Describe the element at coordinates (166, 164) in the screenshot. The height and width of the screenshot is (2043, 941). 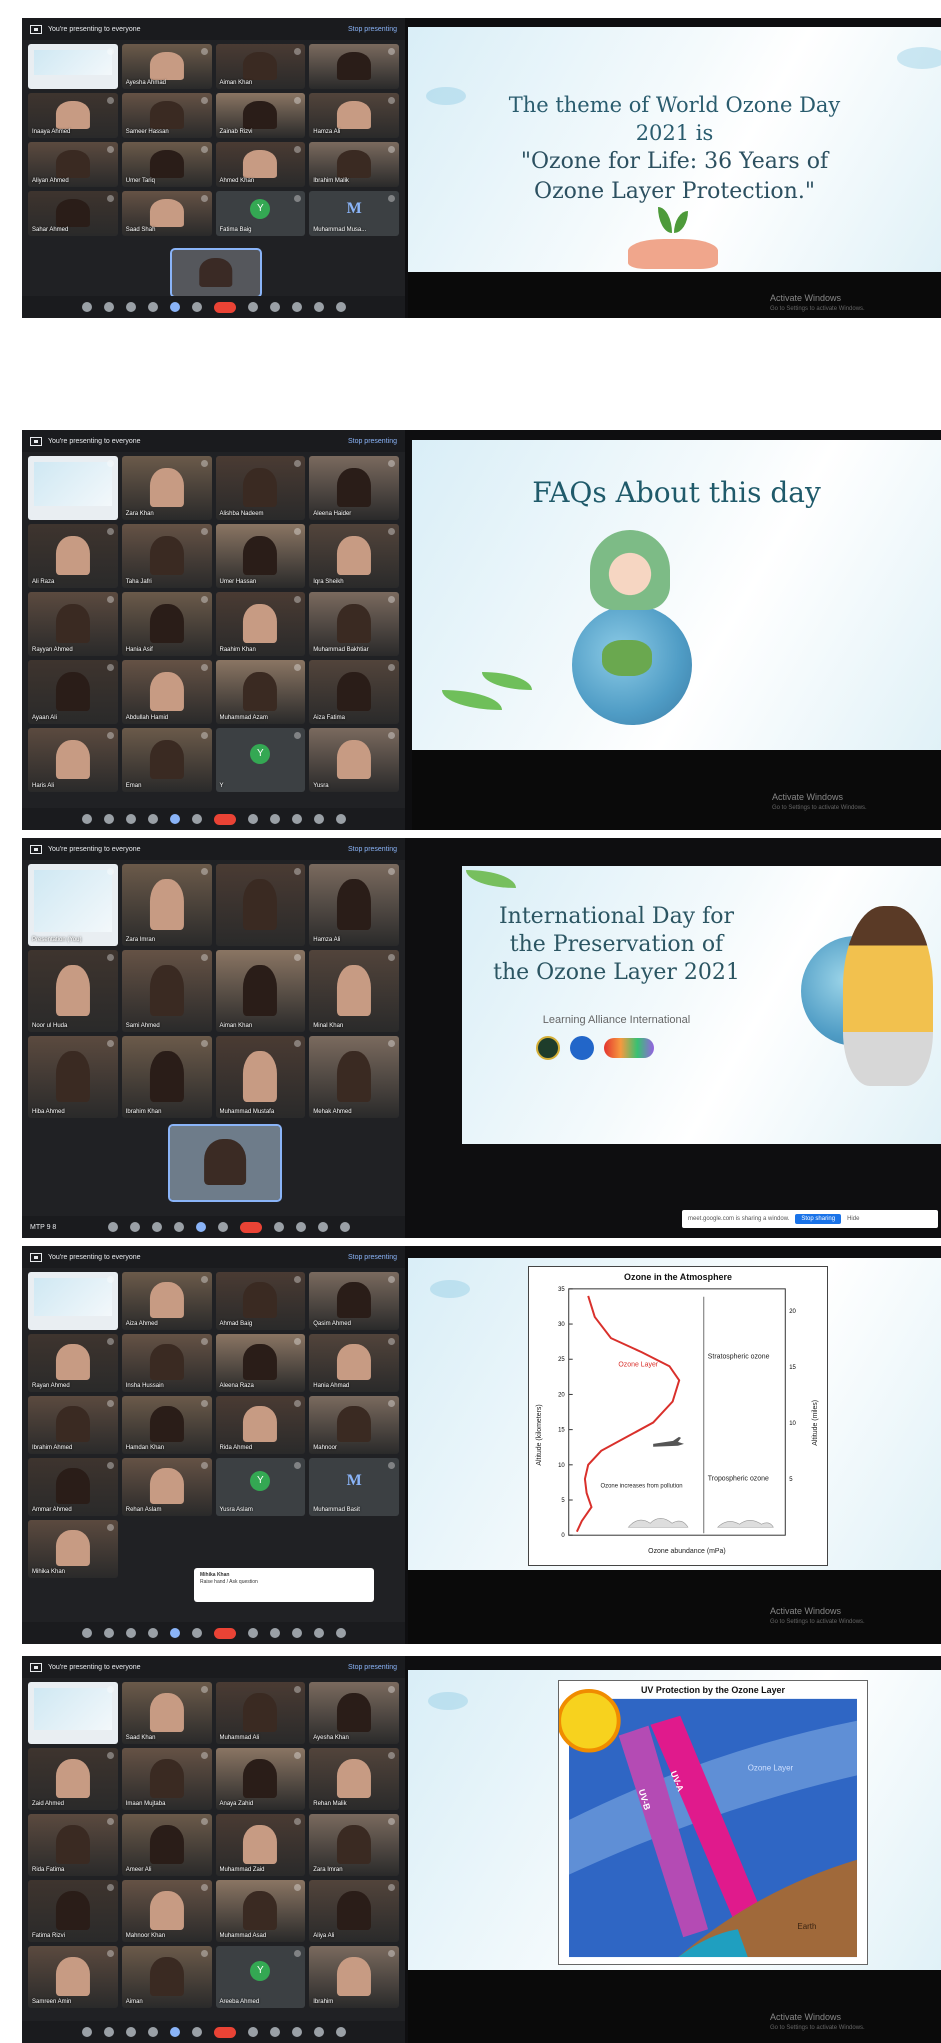
I see `participant-tile: Umer Tariq` at that location.